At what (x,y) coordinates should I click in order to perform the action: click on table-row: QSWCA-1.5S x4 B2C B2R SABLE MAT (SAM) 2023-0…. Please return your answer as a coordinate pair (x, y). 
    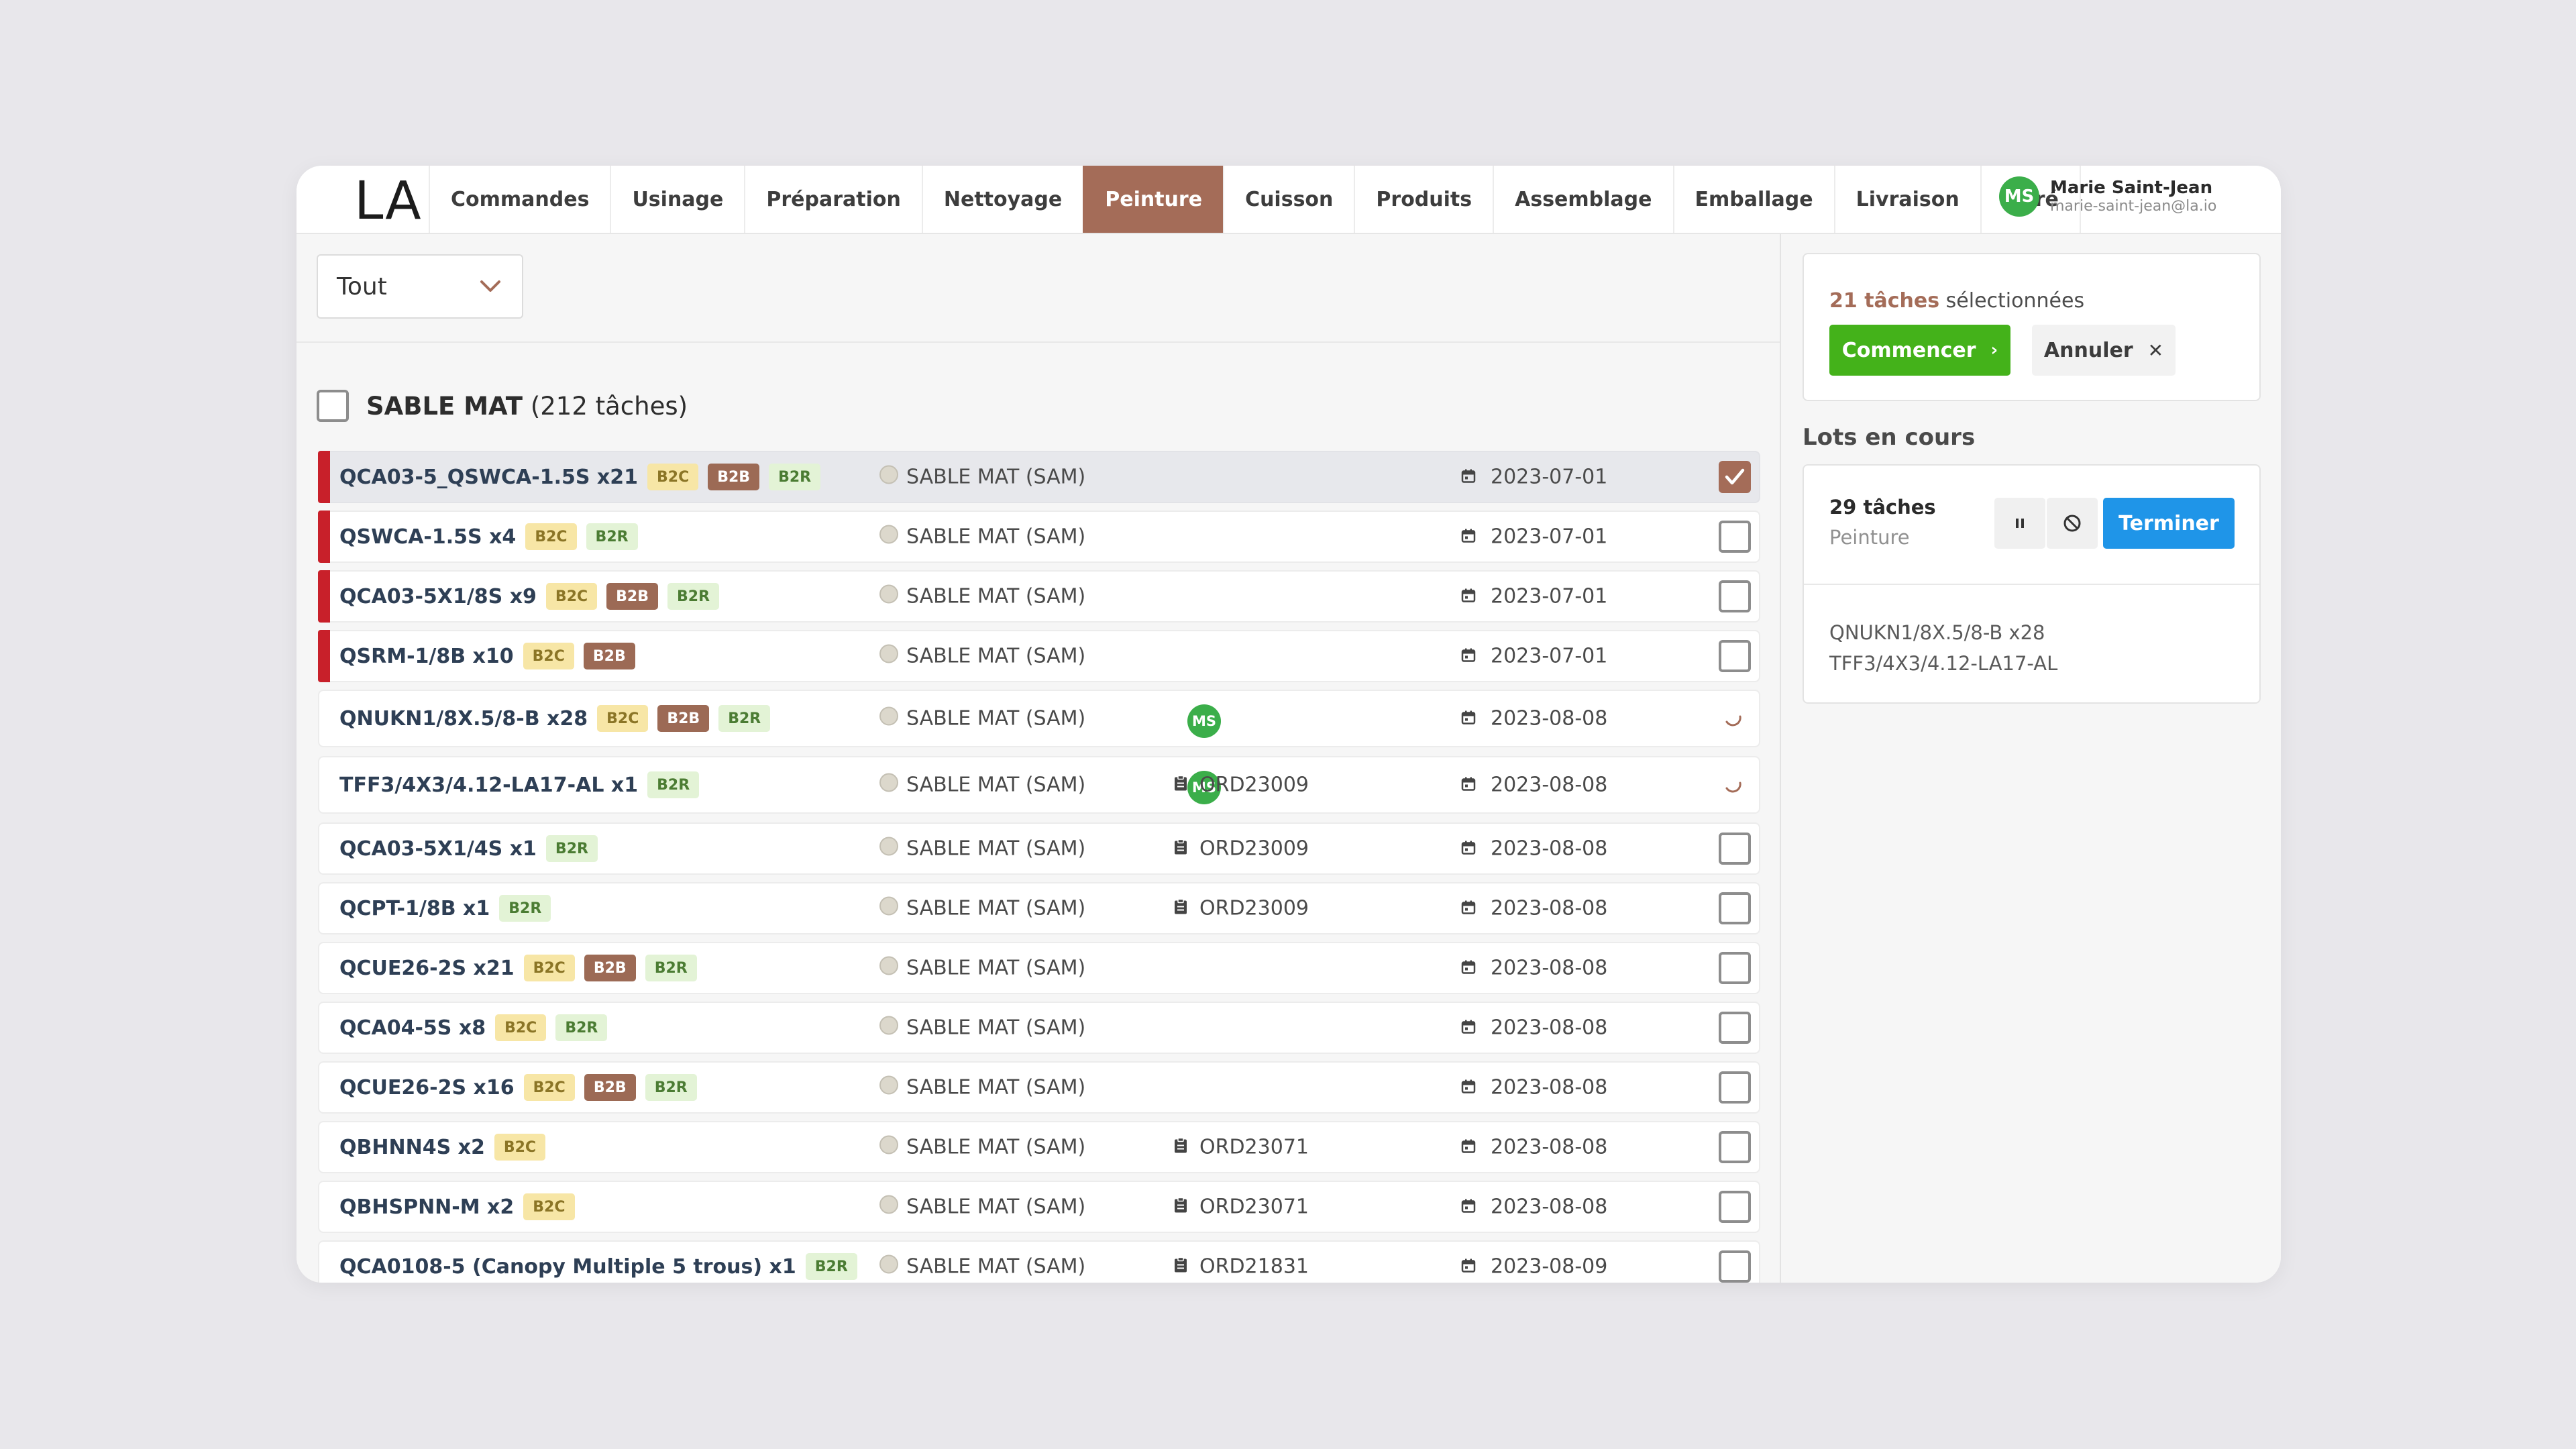
    Looking at the image, I should click on (1039, 537).